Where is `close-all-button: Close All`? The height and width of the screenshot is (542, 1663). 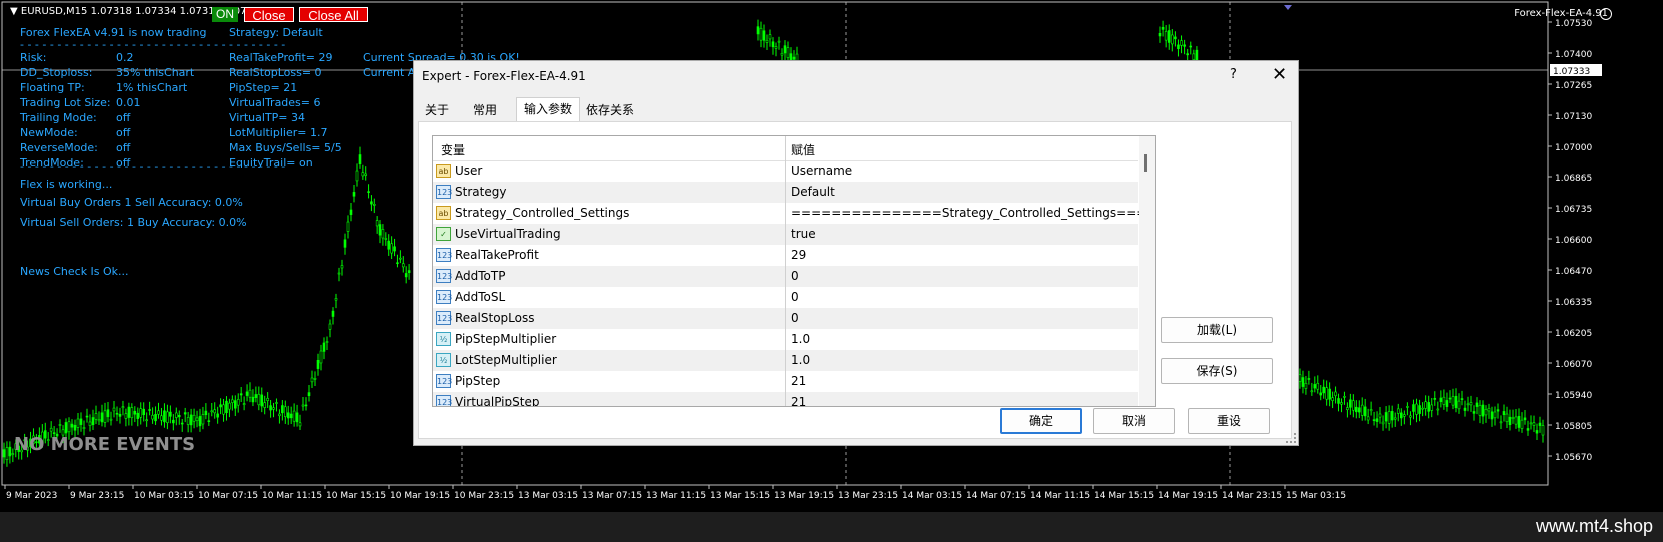 close-all-button: Close All is located at coordinates (333, 15).